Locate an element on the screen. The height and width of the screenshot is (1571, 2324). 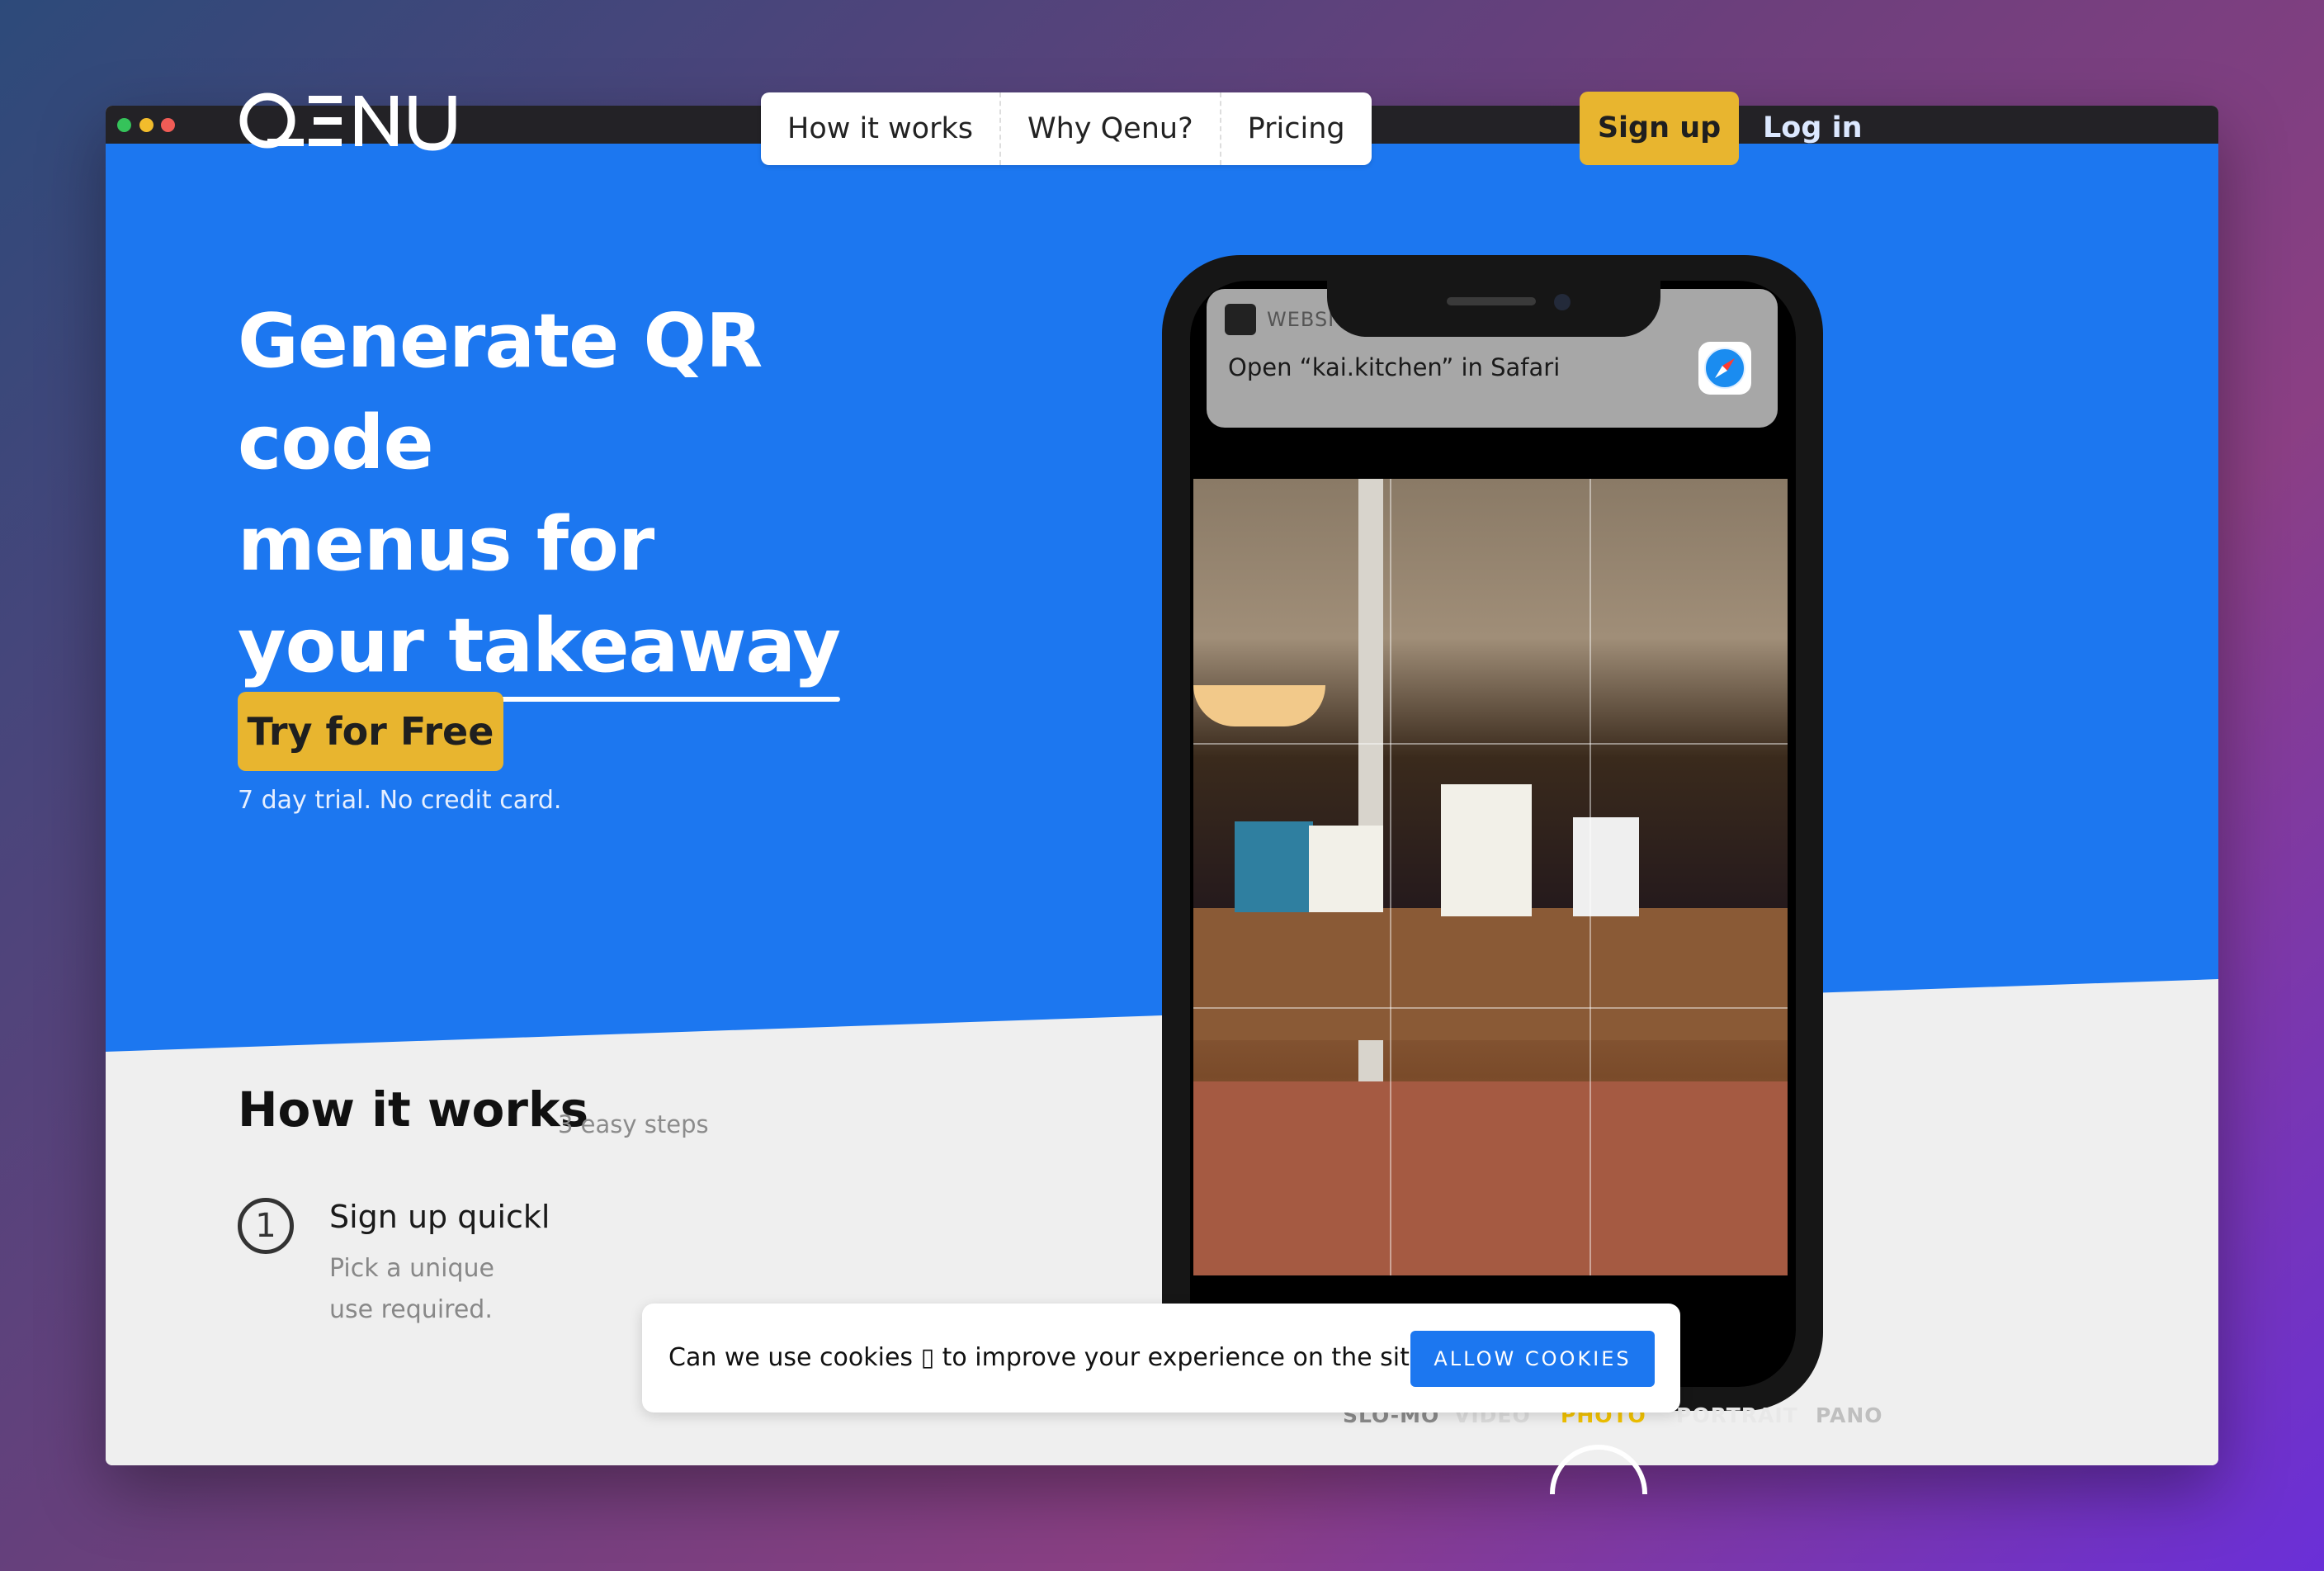
phone-front-camera is located at coordinates (1562, 302).